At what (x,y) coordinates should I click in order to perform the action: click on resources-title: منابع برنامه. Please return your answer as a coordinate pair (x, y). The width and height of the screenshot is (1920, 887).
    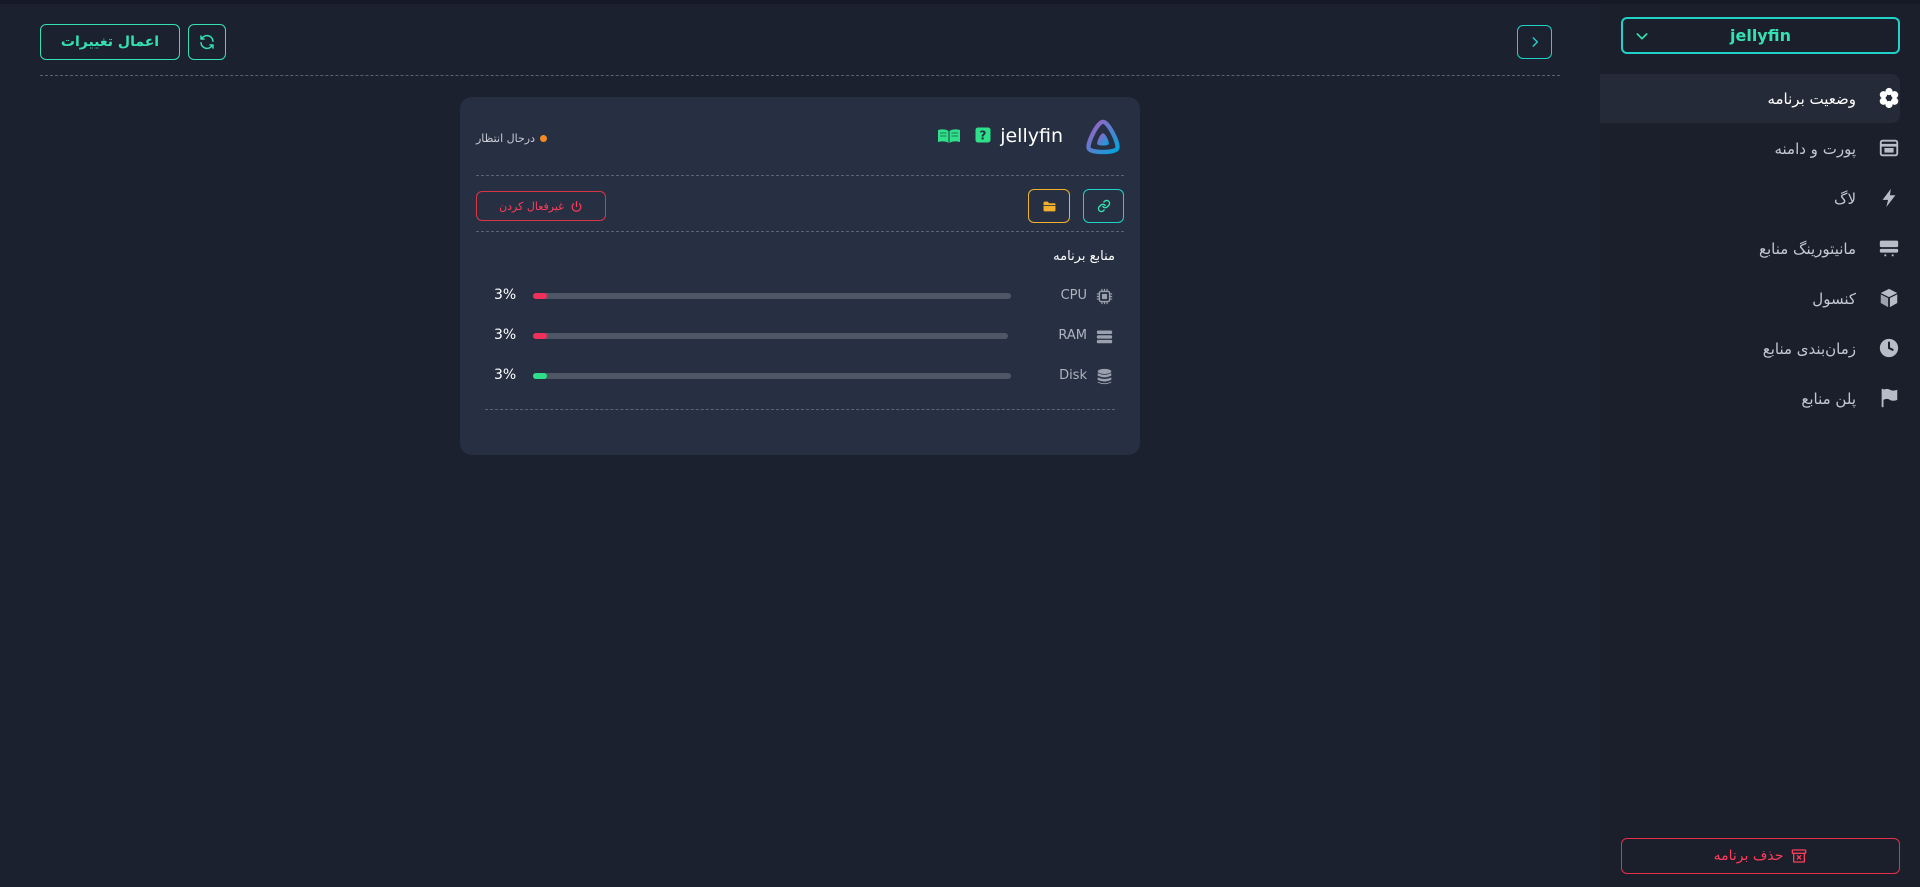
    Looking at the image, I should click on (1084, 256).